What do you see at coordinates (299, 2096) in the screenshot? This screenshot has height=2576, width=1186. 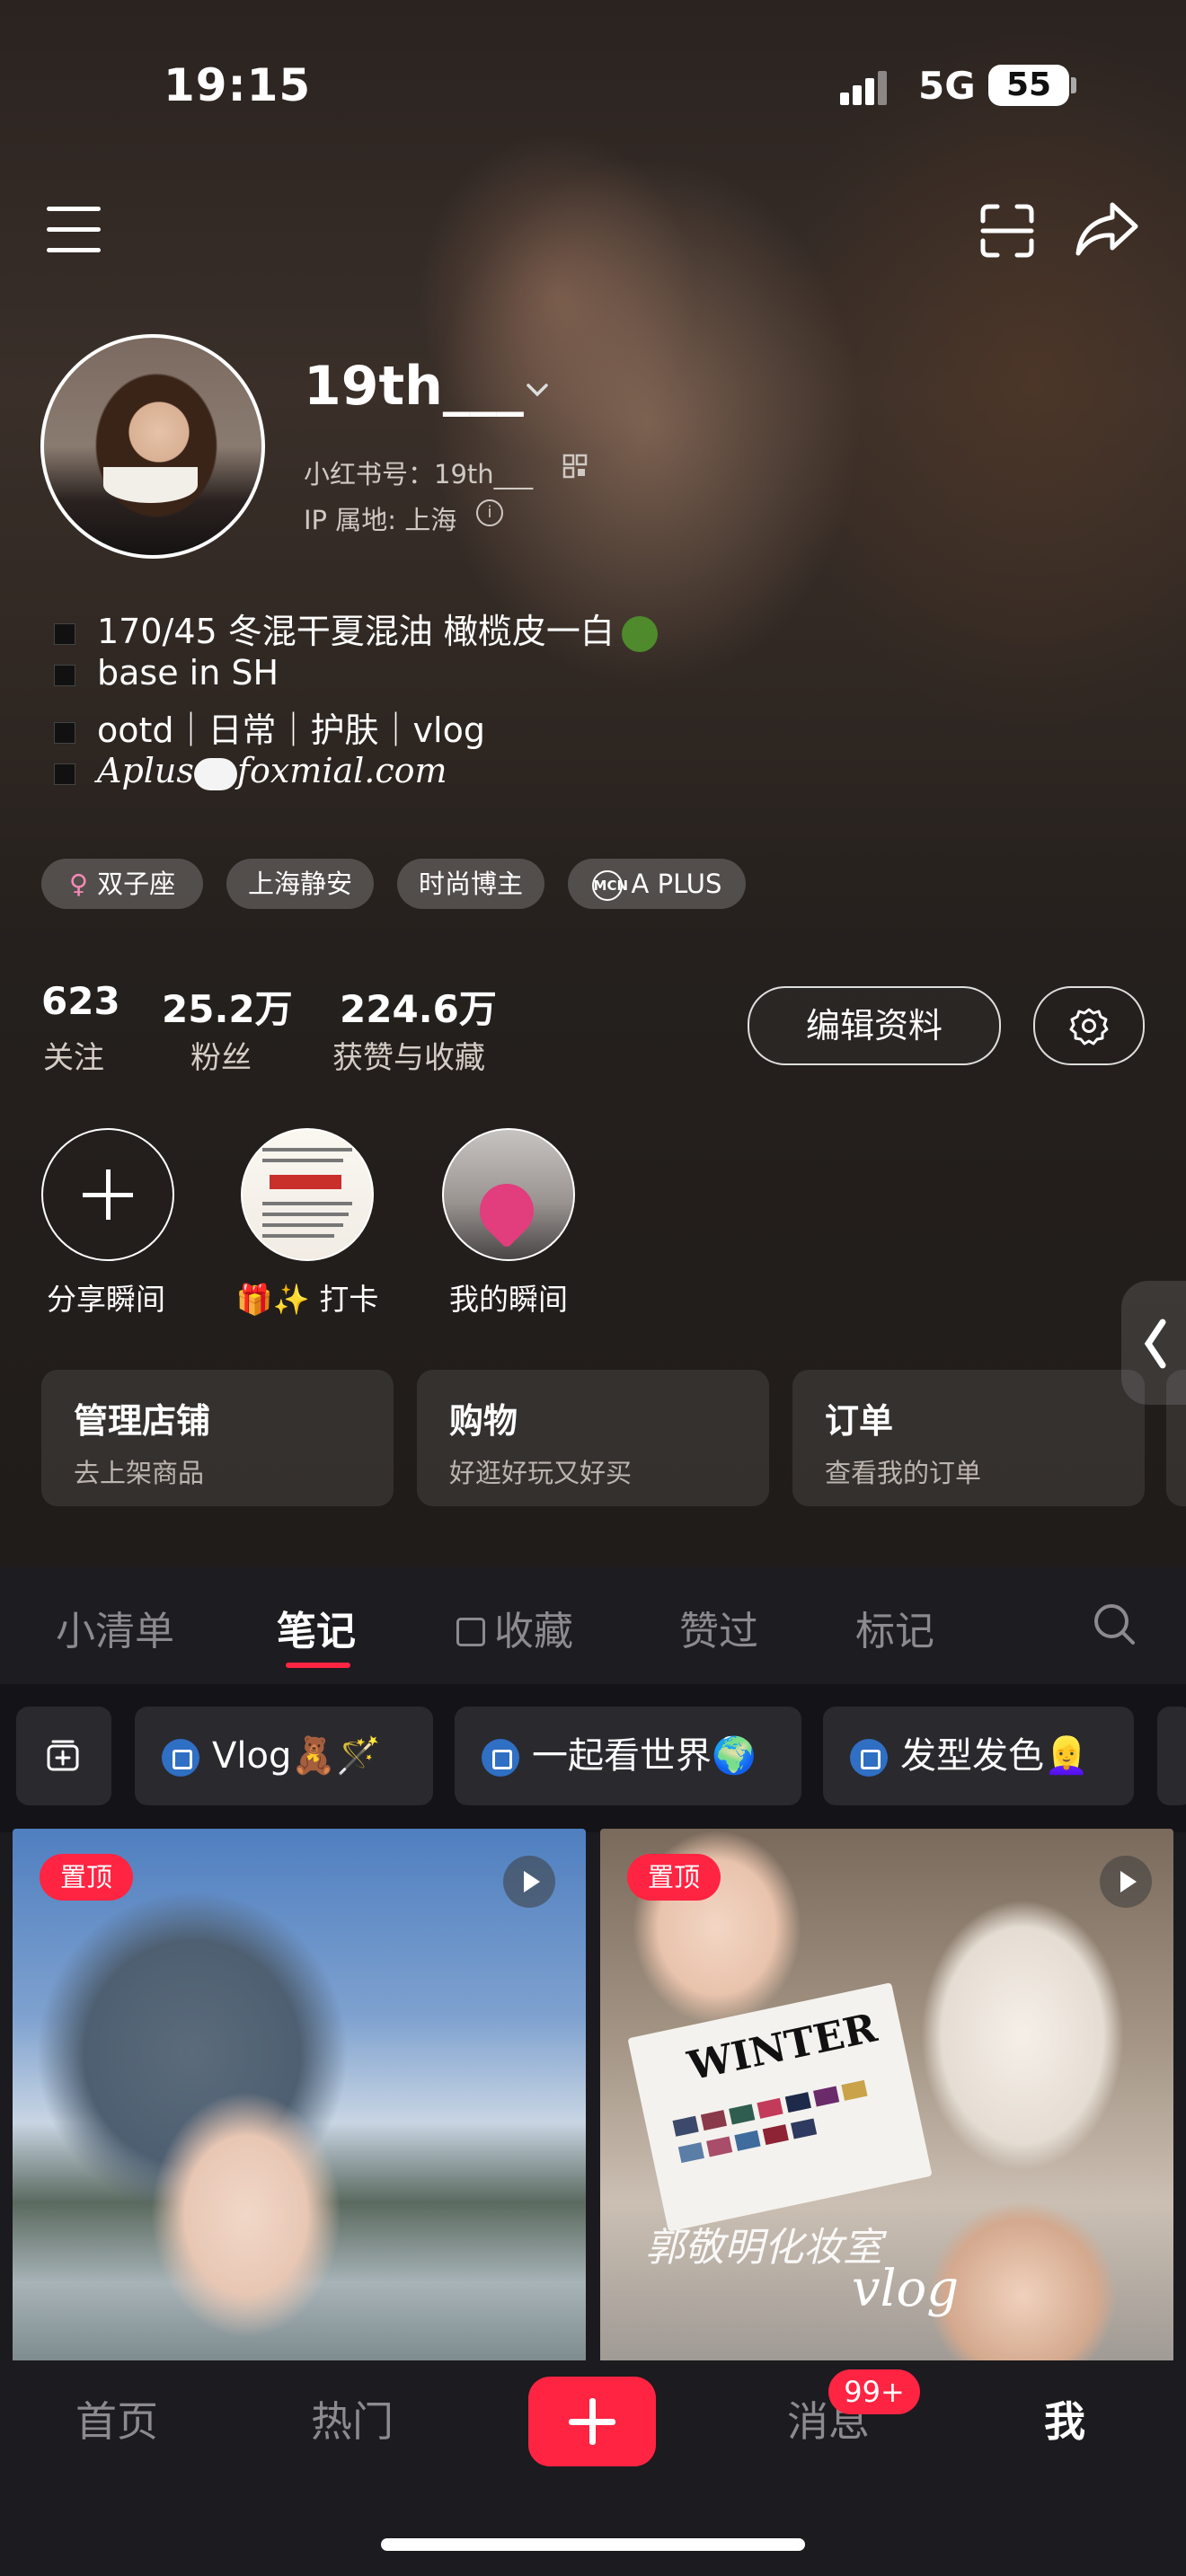 I see `note-card: 置顶` at bounding box center [299, 2096].